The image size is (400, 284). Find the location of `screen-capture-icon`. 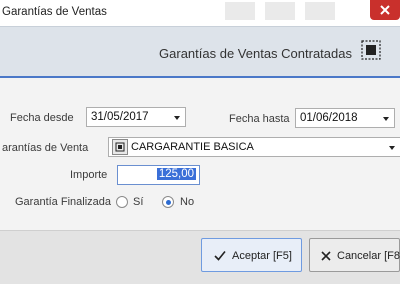

screen-capture-icon is located at coordinates (371, 50).